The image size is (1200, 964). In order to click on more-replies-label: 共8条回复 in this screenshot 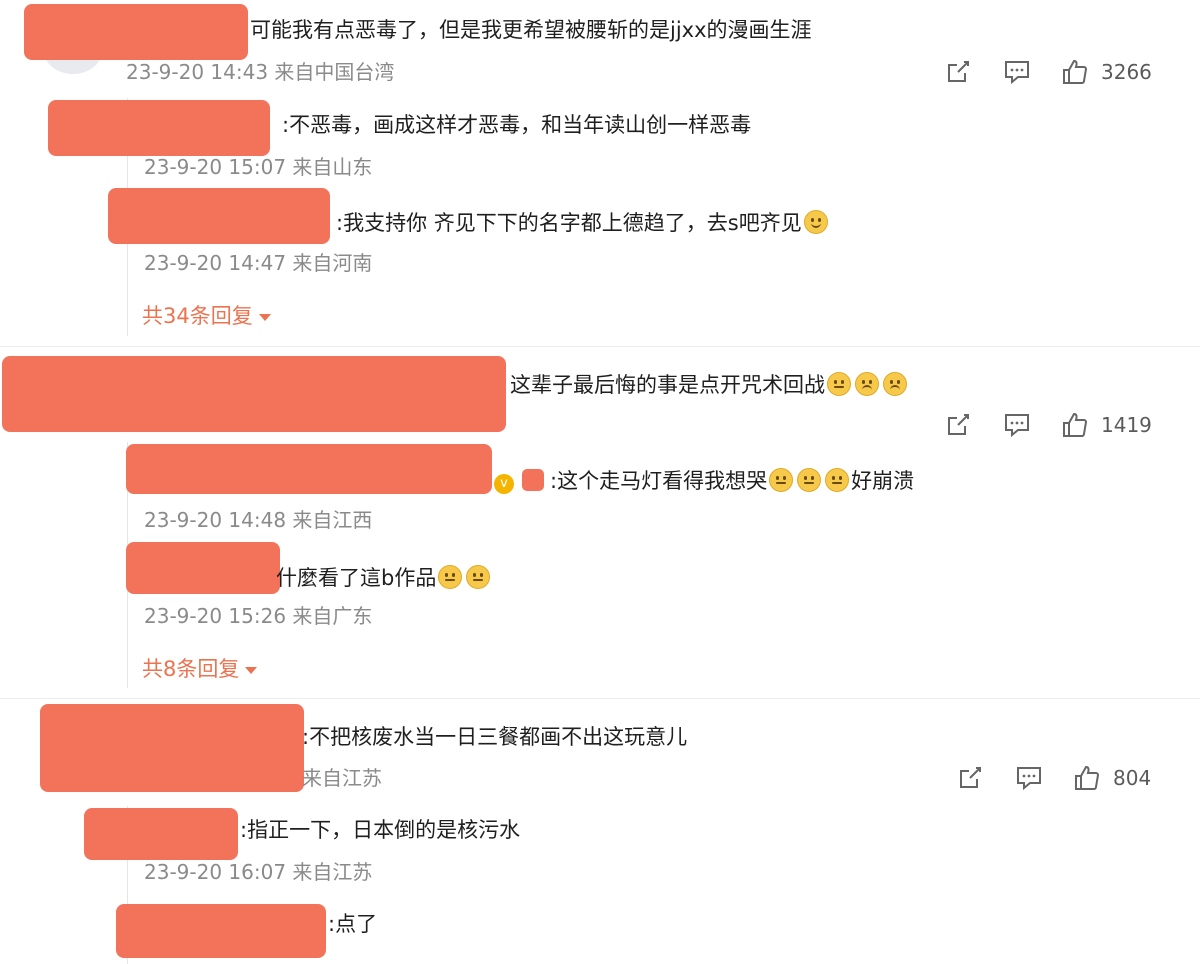, I will do `click(191, 669)`.